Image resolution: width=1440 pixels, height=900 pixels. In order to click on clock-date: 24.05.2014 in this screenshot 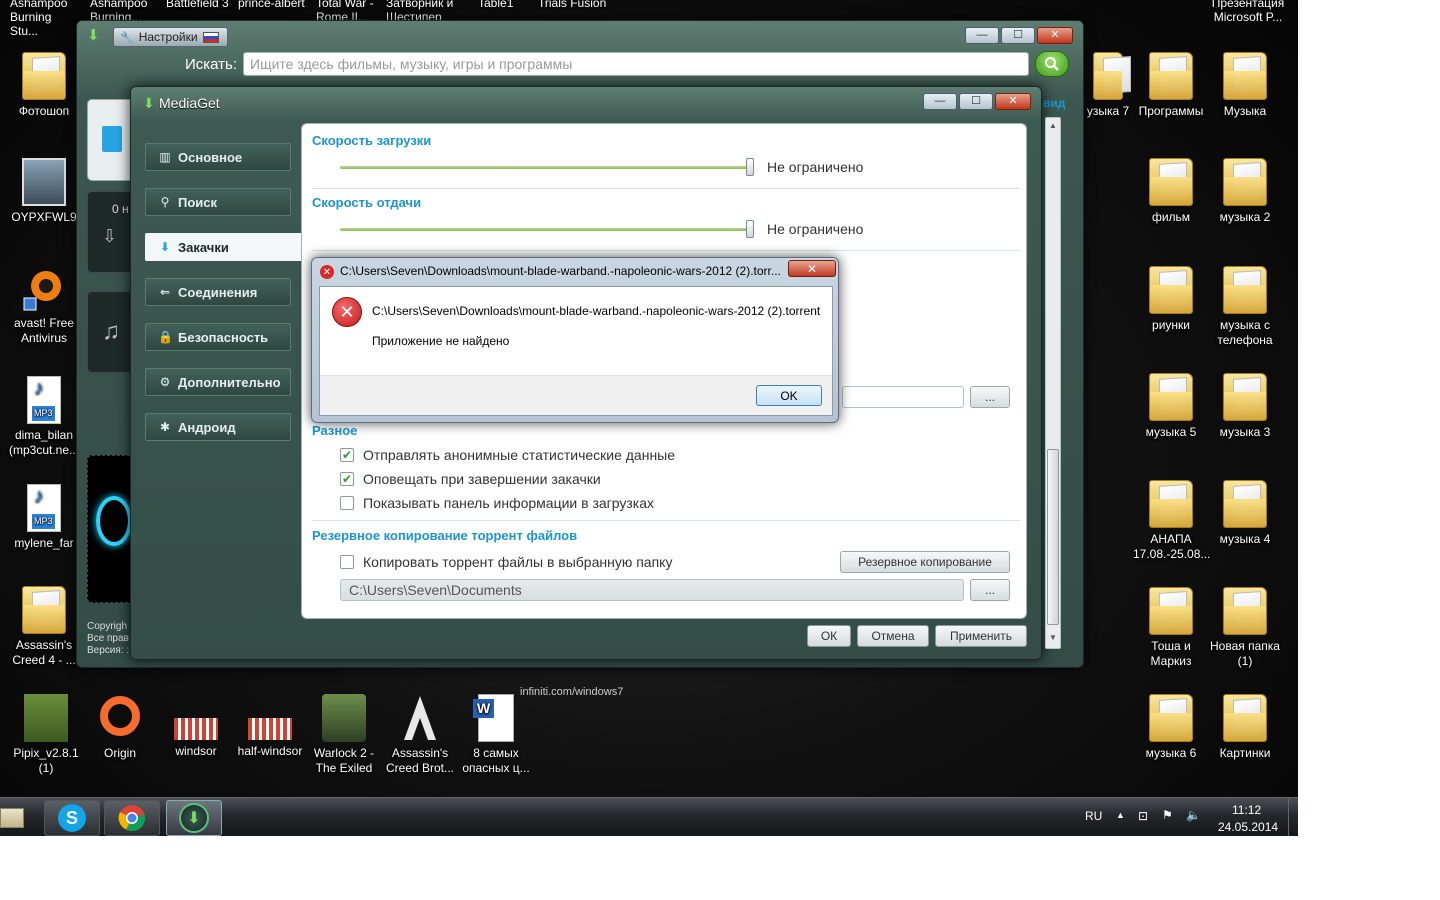, I will do `click(1248, 827)`.